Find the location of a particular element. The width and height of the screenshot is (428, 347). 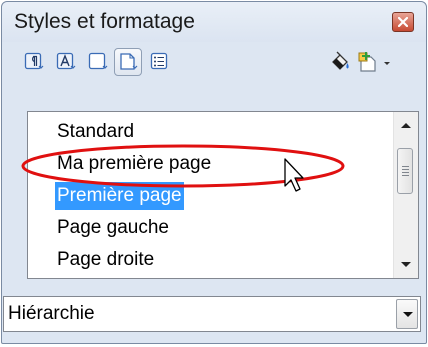

close-button is located at coordinates (403, 22).